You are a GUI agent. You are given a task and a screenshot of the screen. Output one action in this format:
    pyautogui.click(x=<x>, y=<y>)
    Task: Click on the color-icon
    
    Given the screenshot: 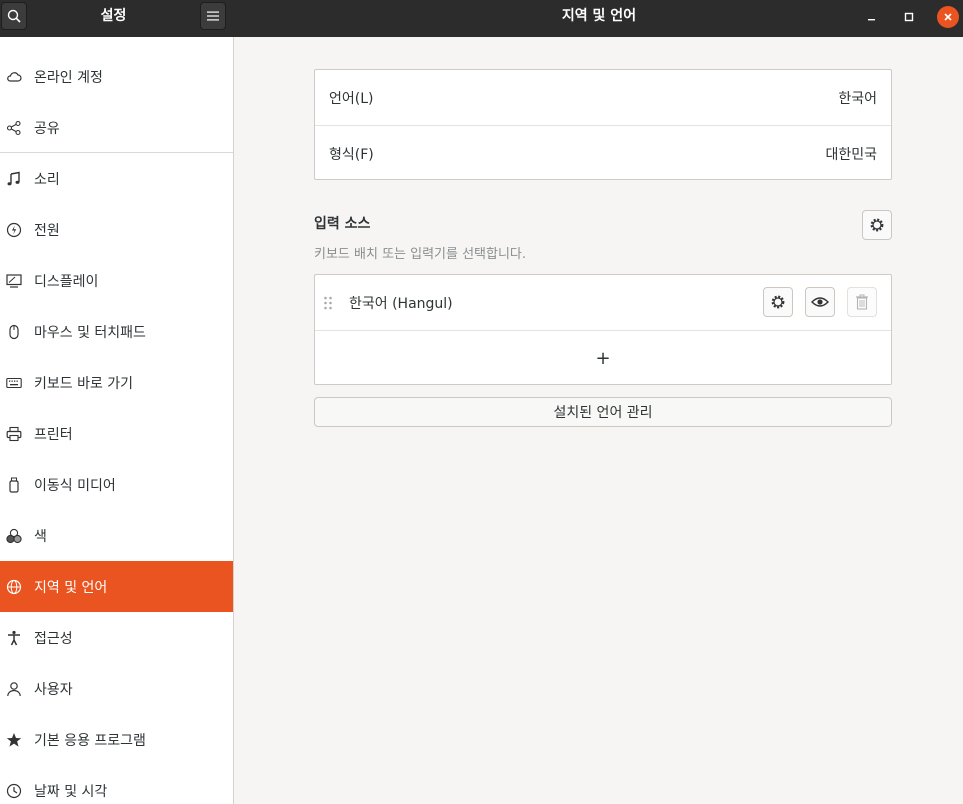 What is the action you would take?
    pyautogui.click(x=14, y=536)
    